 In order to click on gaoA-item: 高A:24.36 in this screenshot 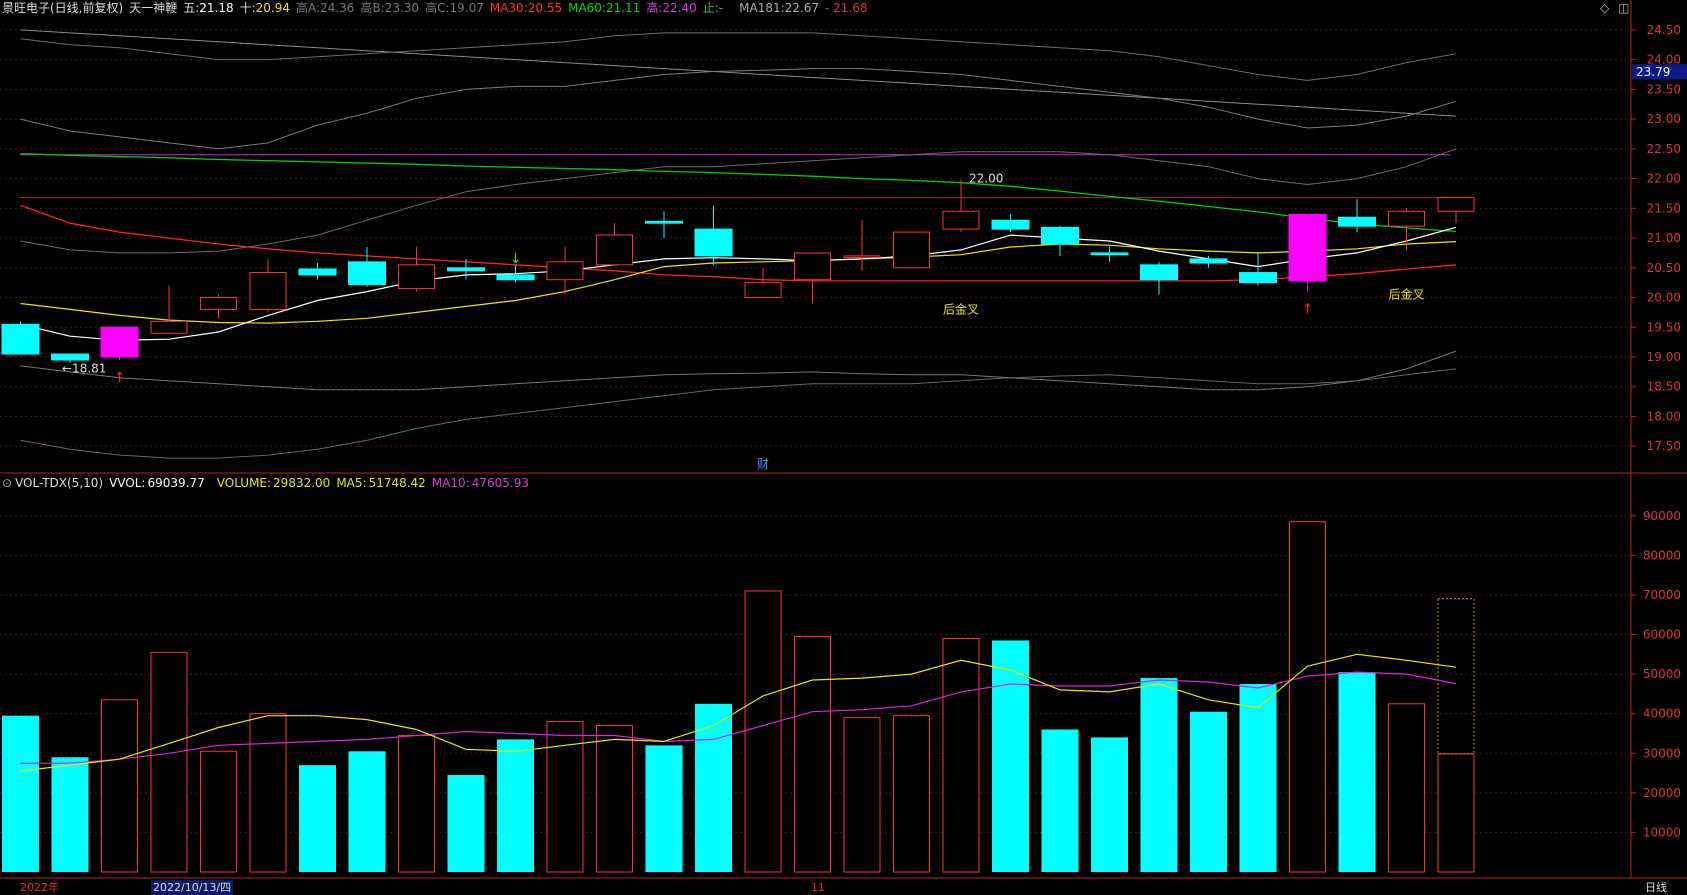, I will do `click(325, 8)`.